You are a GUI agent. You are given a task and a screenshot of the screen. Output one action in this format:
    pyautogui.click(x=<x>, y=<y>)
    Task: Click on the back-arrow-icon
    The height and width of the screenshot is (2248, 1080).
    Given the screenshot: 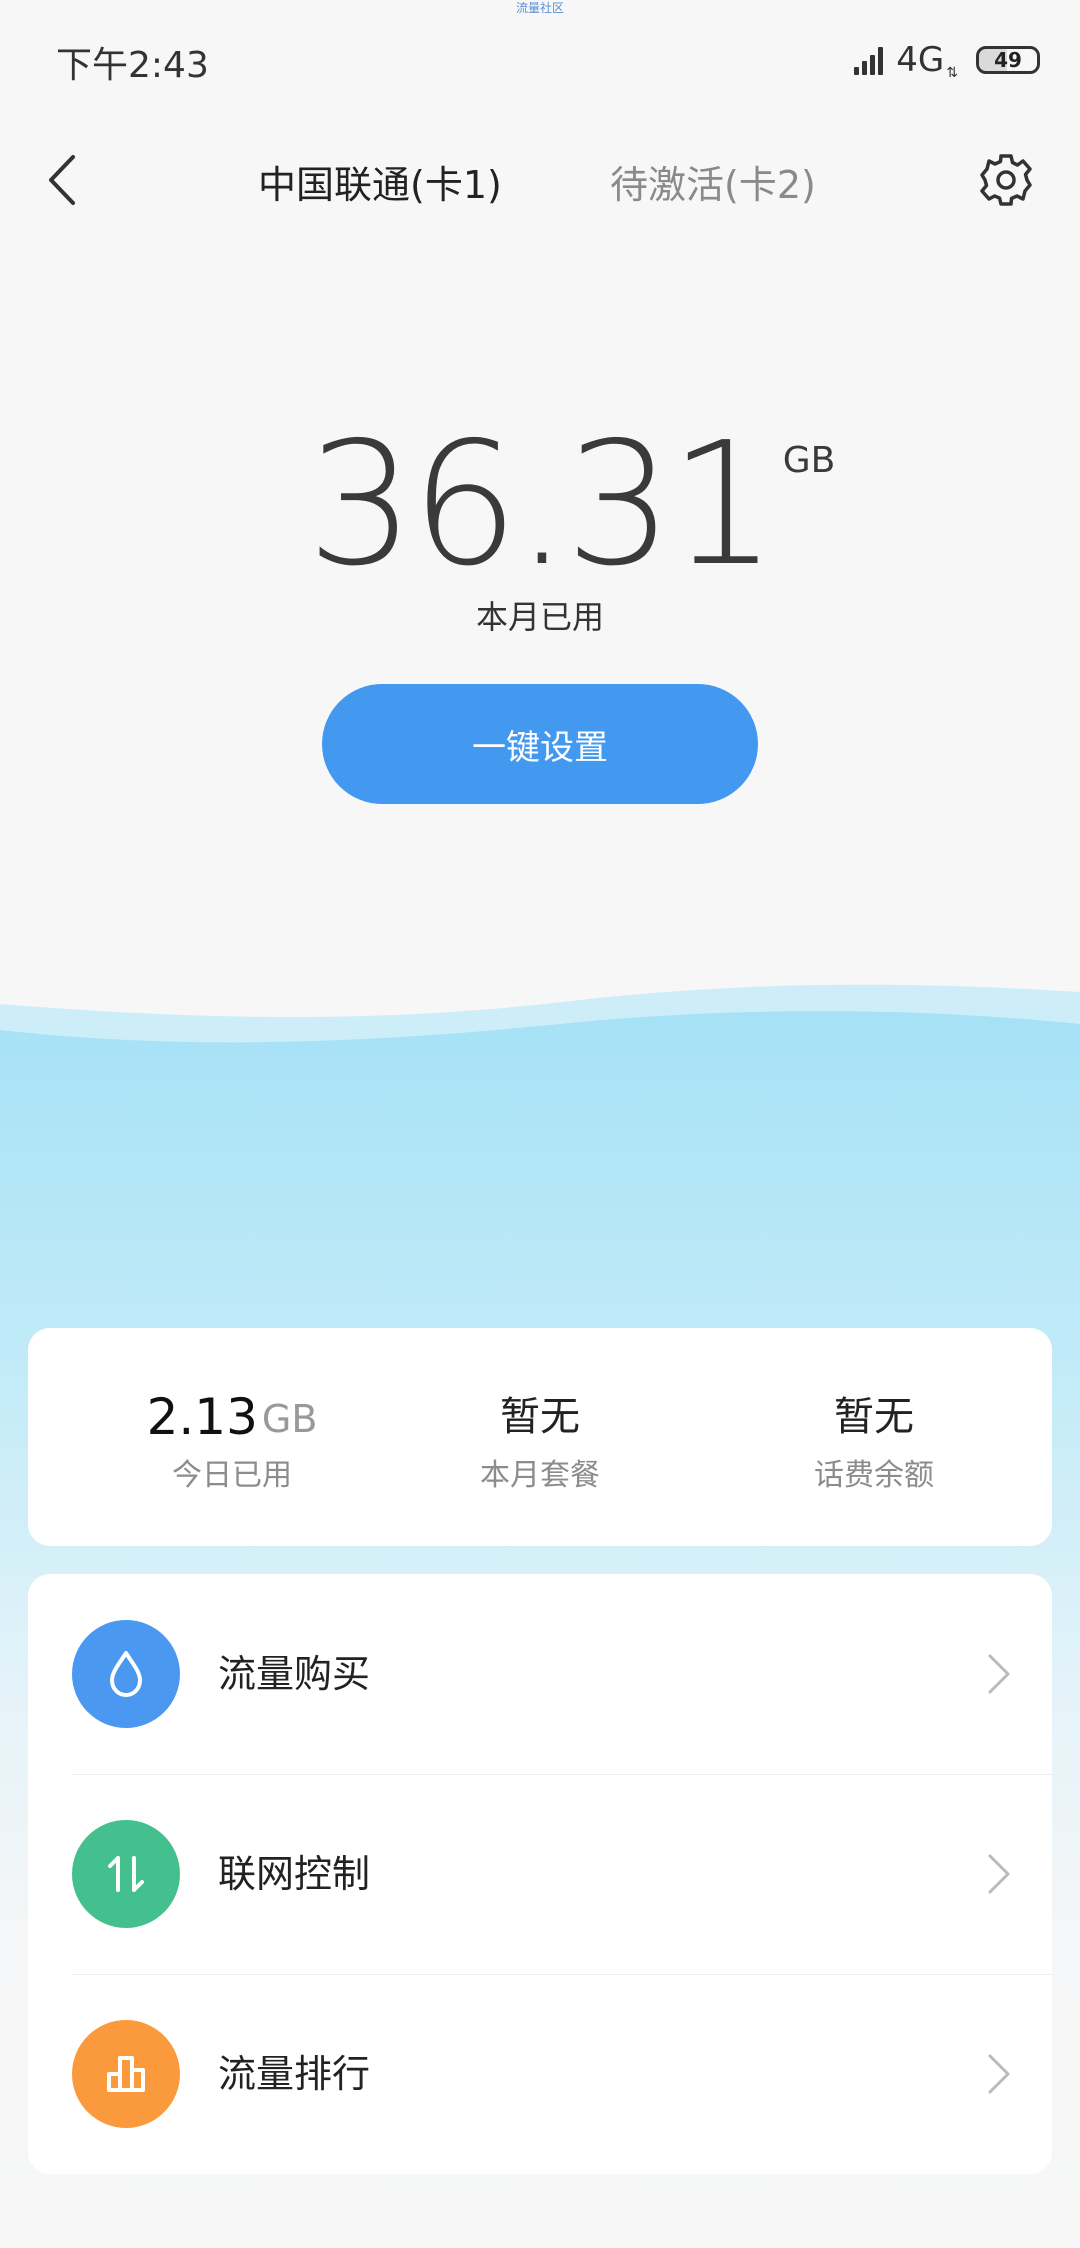 What is the action you would take?
    pyautogui.click(x=62, y=180)
    